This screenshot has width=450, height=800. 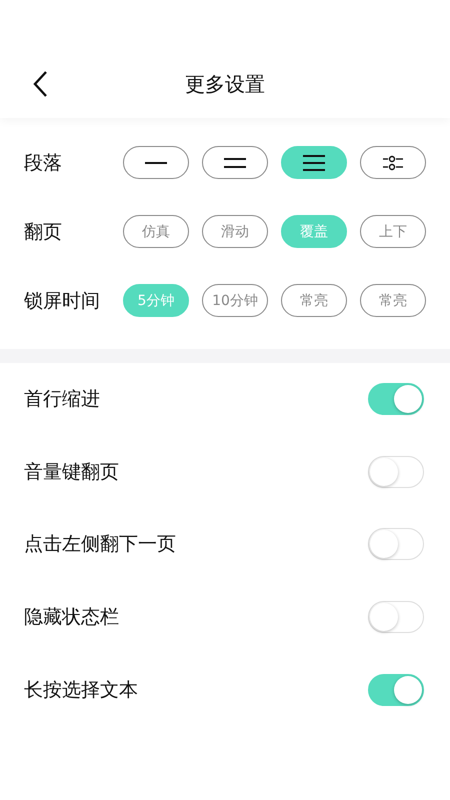 What do you see at coordinates (235, 300) in the screenshot?
I see `option-button: 10分钟` at bounding box center [235, 300].